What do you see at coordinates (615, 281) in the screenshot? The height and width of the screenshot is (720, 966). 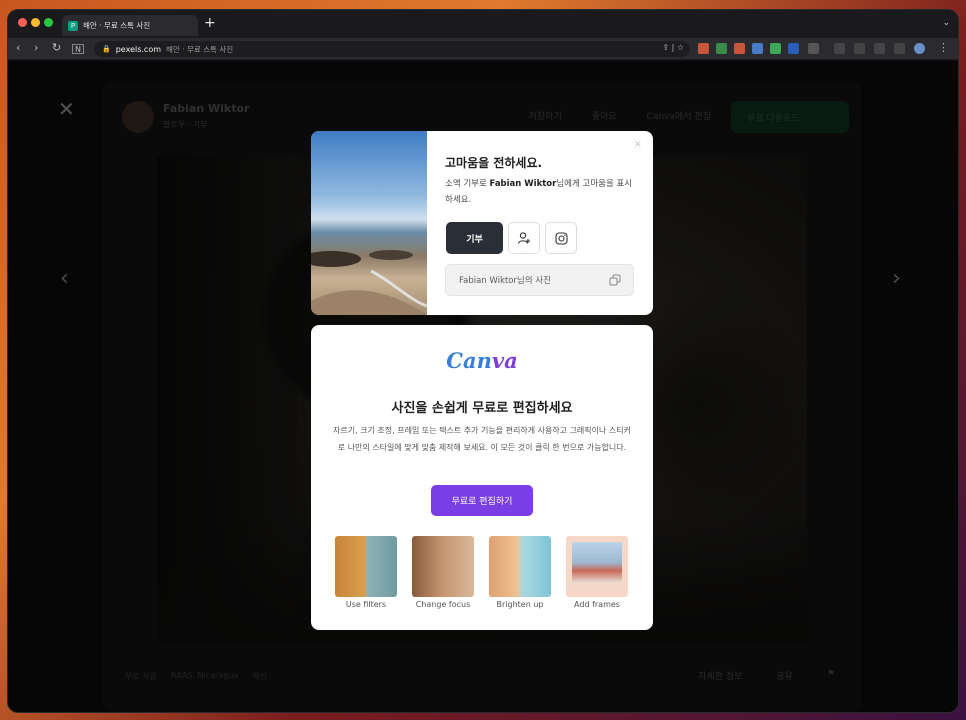 I see `copy-icon` at bounding box center [615, 281].